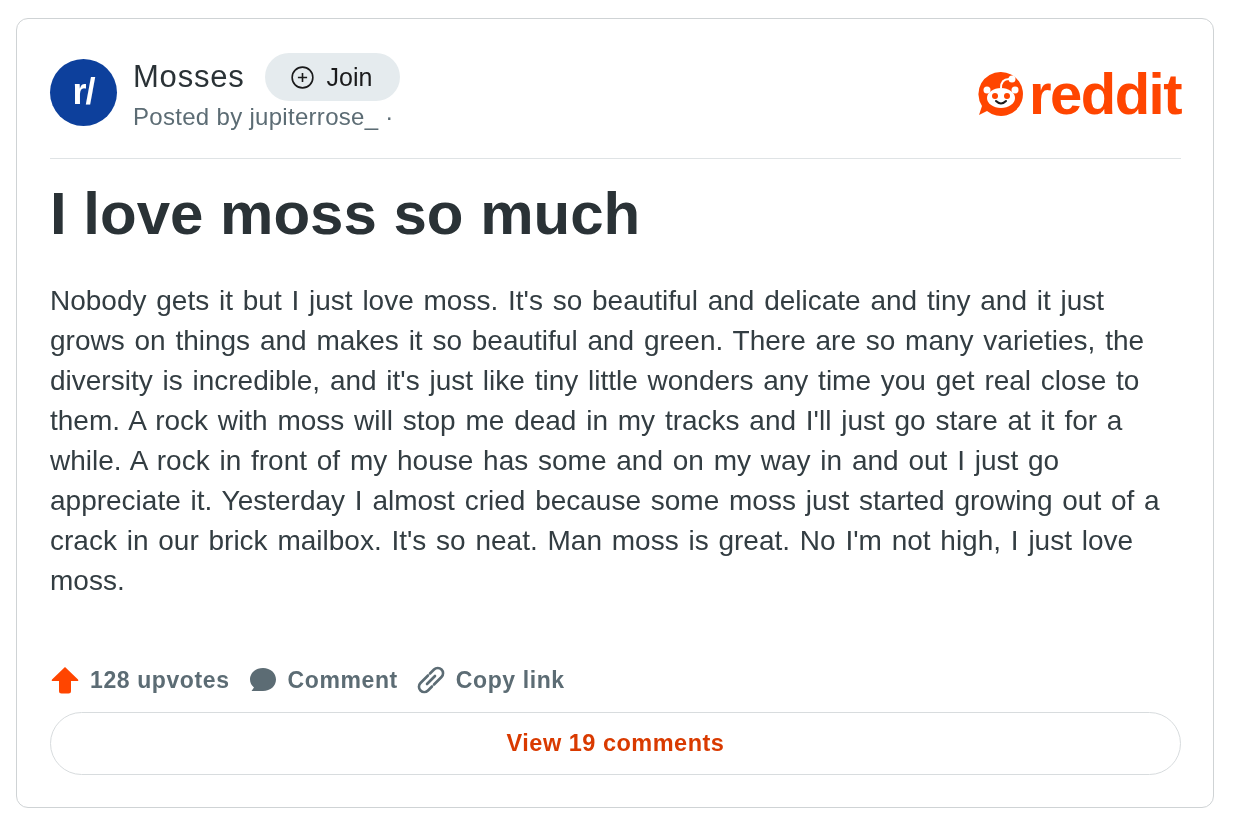 The width and height of the screenshot is (1240, 830). What do you see at coordinates (615, 743) in the screenshot?
I see `view-comments-button: View 19 comments` at bounding box center [615, 743].